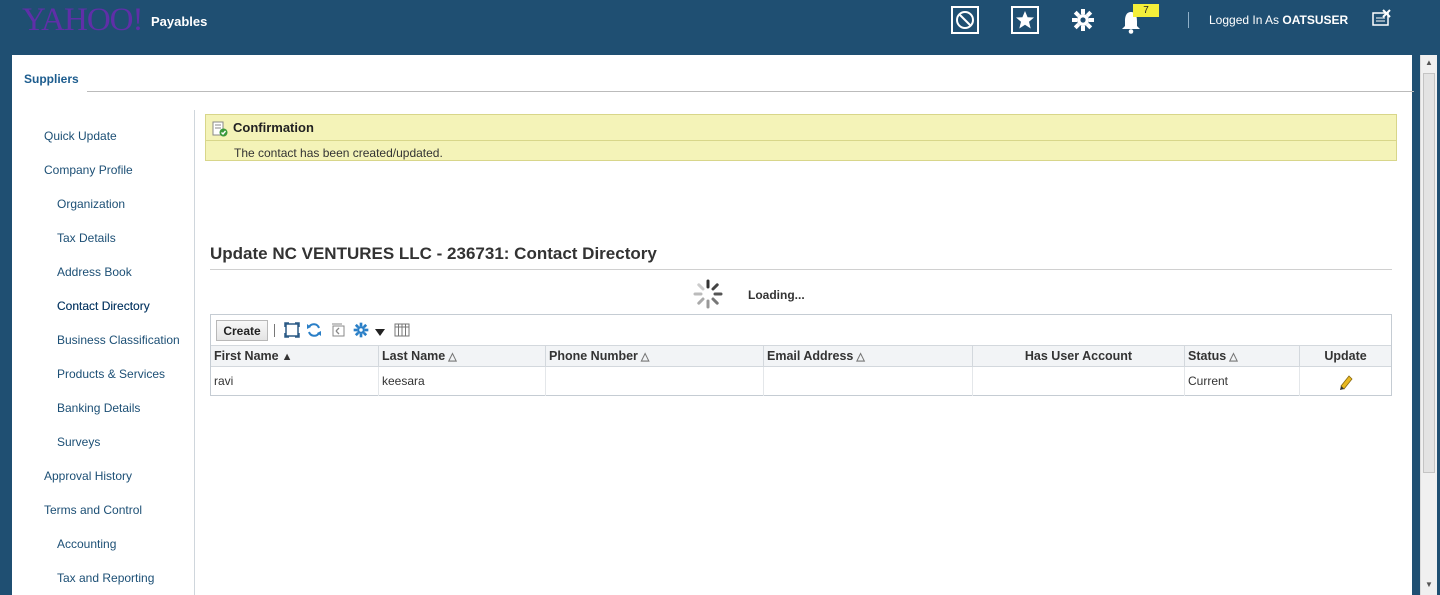  What do you see at coordinates (98, 408) in the screenshot?
I see `sidebar-item-banking-details: Banking Details` at bounding box center [98, 408].